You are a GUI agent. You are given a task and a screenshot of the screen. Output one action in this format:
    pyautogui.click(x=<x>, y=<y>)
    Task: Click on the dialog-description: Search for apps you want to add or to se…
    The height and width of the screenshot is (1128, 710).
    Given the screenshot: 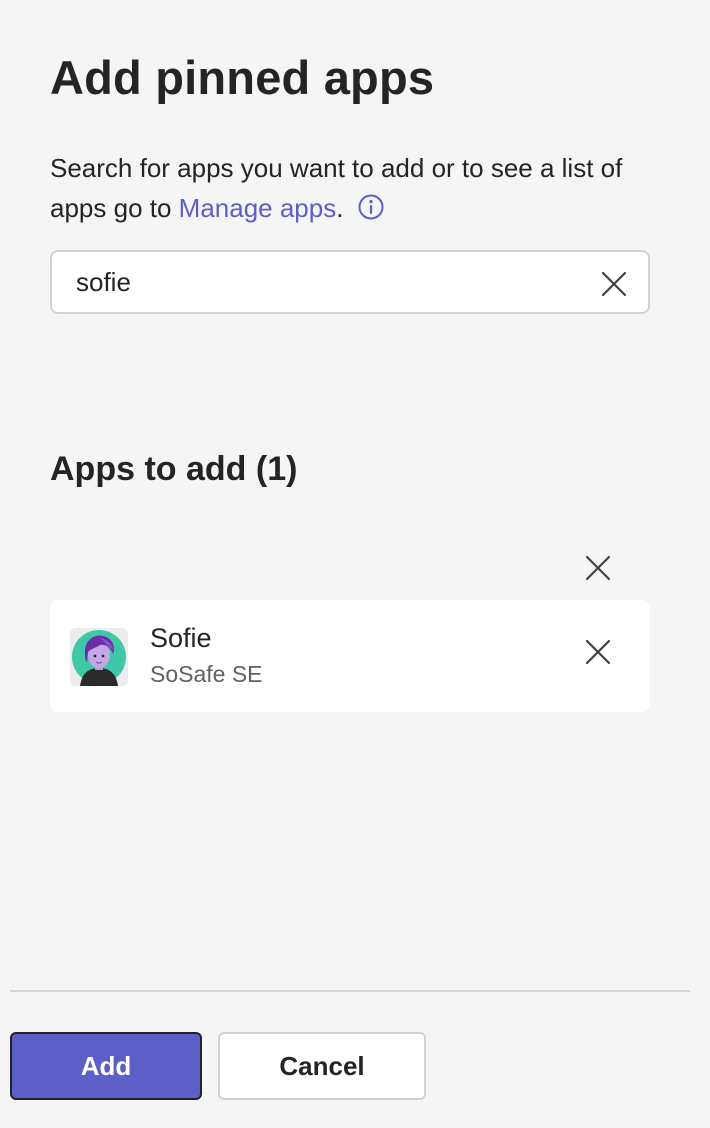 What is the action you would take?
    pyautogui.click(x=360, y=188)
    